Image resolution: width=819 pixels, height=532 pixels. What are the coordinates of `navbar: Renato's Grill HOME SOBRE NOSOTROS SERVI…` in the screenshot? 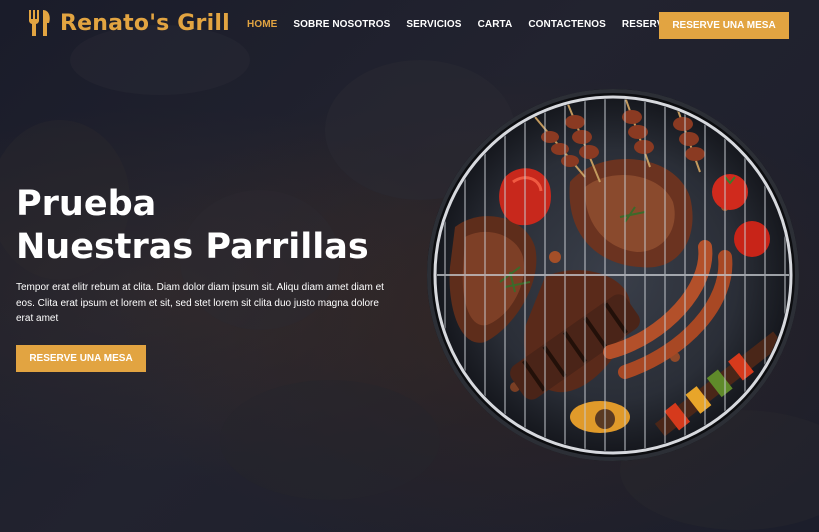 It's located at (409, 25).